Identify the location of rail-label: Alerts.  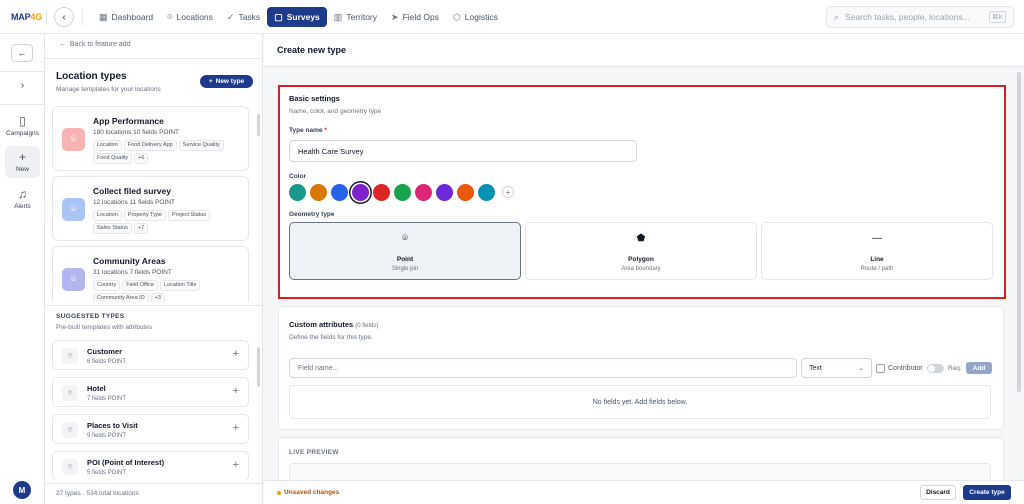
(22, 206).